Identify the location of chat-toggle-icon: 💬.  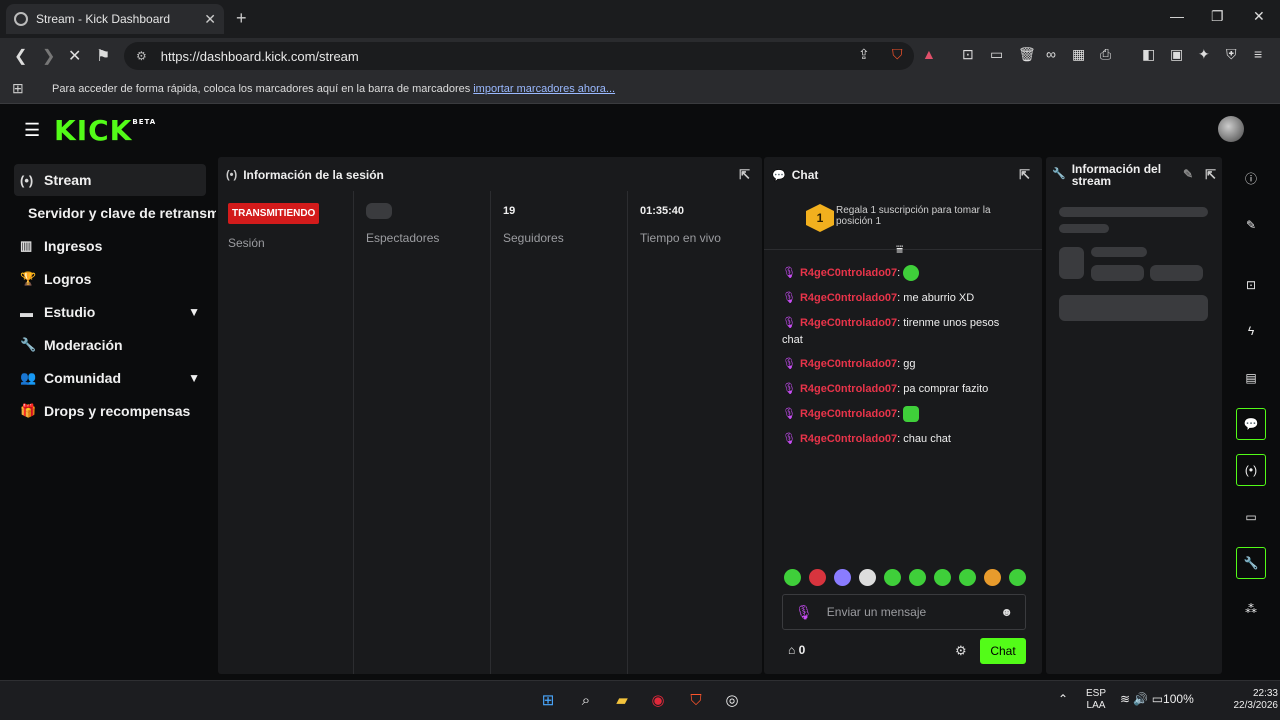
(1251, 424).